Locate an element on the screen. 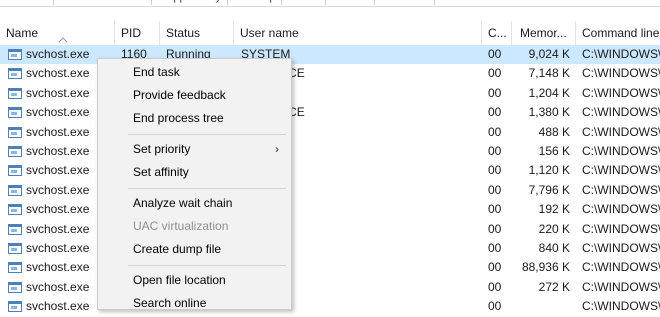 Image resolution: width=660 pixels, height=317 pixels. cell-memory: 7,796 K is located at coordinates (549, 189).